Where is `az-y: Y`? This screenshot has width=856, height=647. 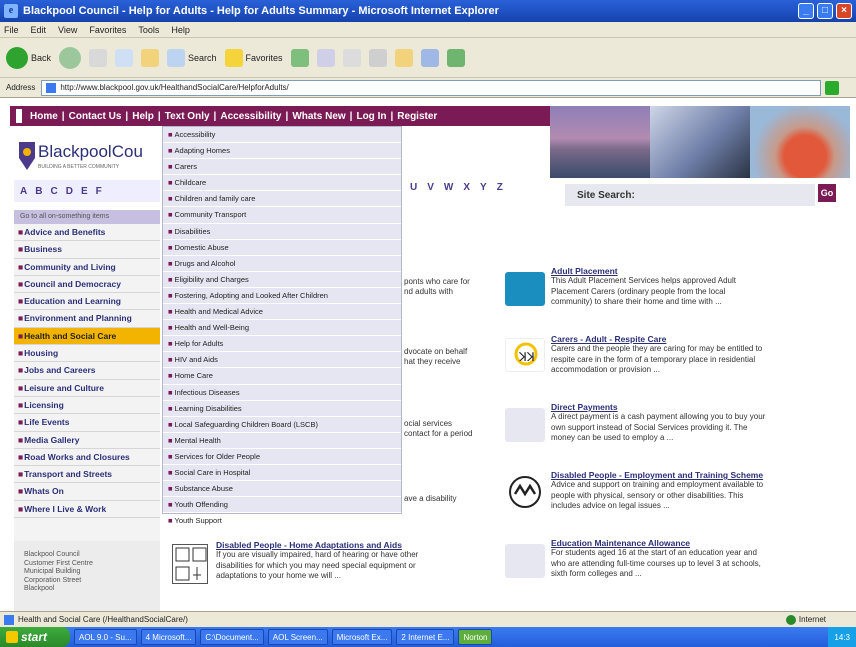
az-y: Y is located at coordinates (483, 187).